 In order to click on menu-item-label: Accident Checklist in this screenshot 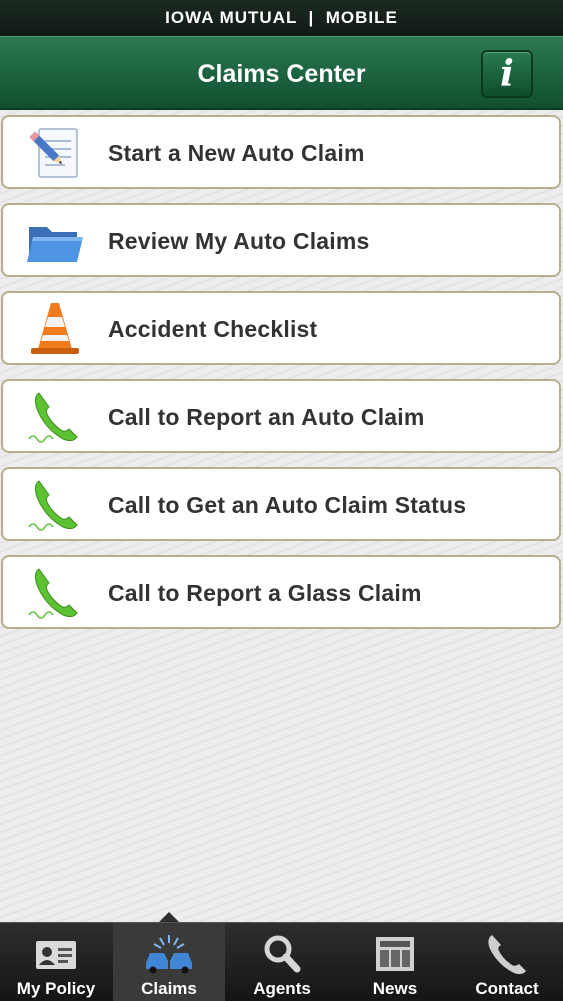, I will do `click(213, 329)`.